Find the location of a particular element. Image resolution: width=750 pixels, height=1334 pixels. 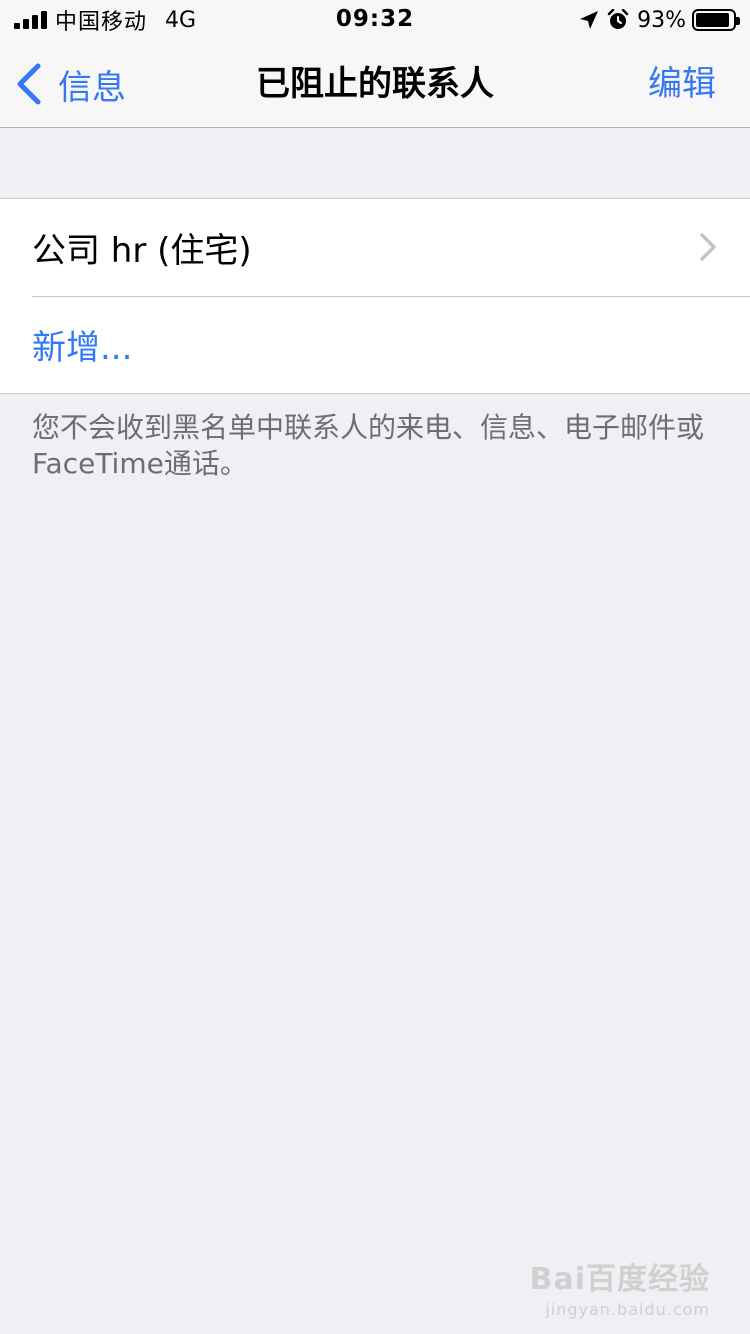

location-arrow-icon is located at coordinates (589, 20).